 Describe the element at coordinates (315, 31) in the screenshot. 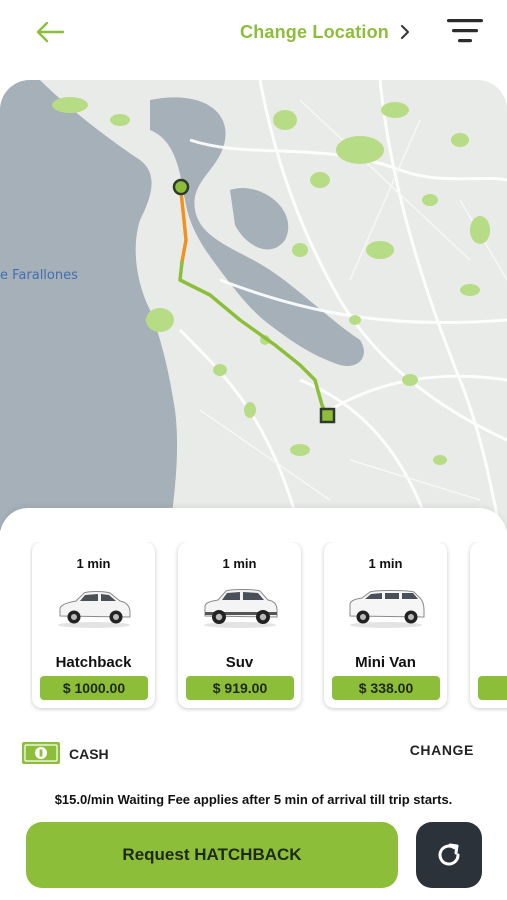

I see `change-location-label: Change Location` at that location.